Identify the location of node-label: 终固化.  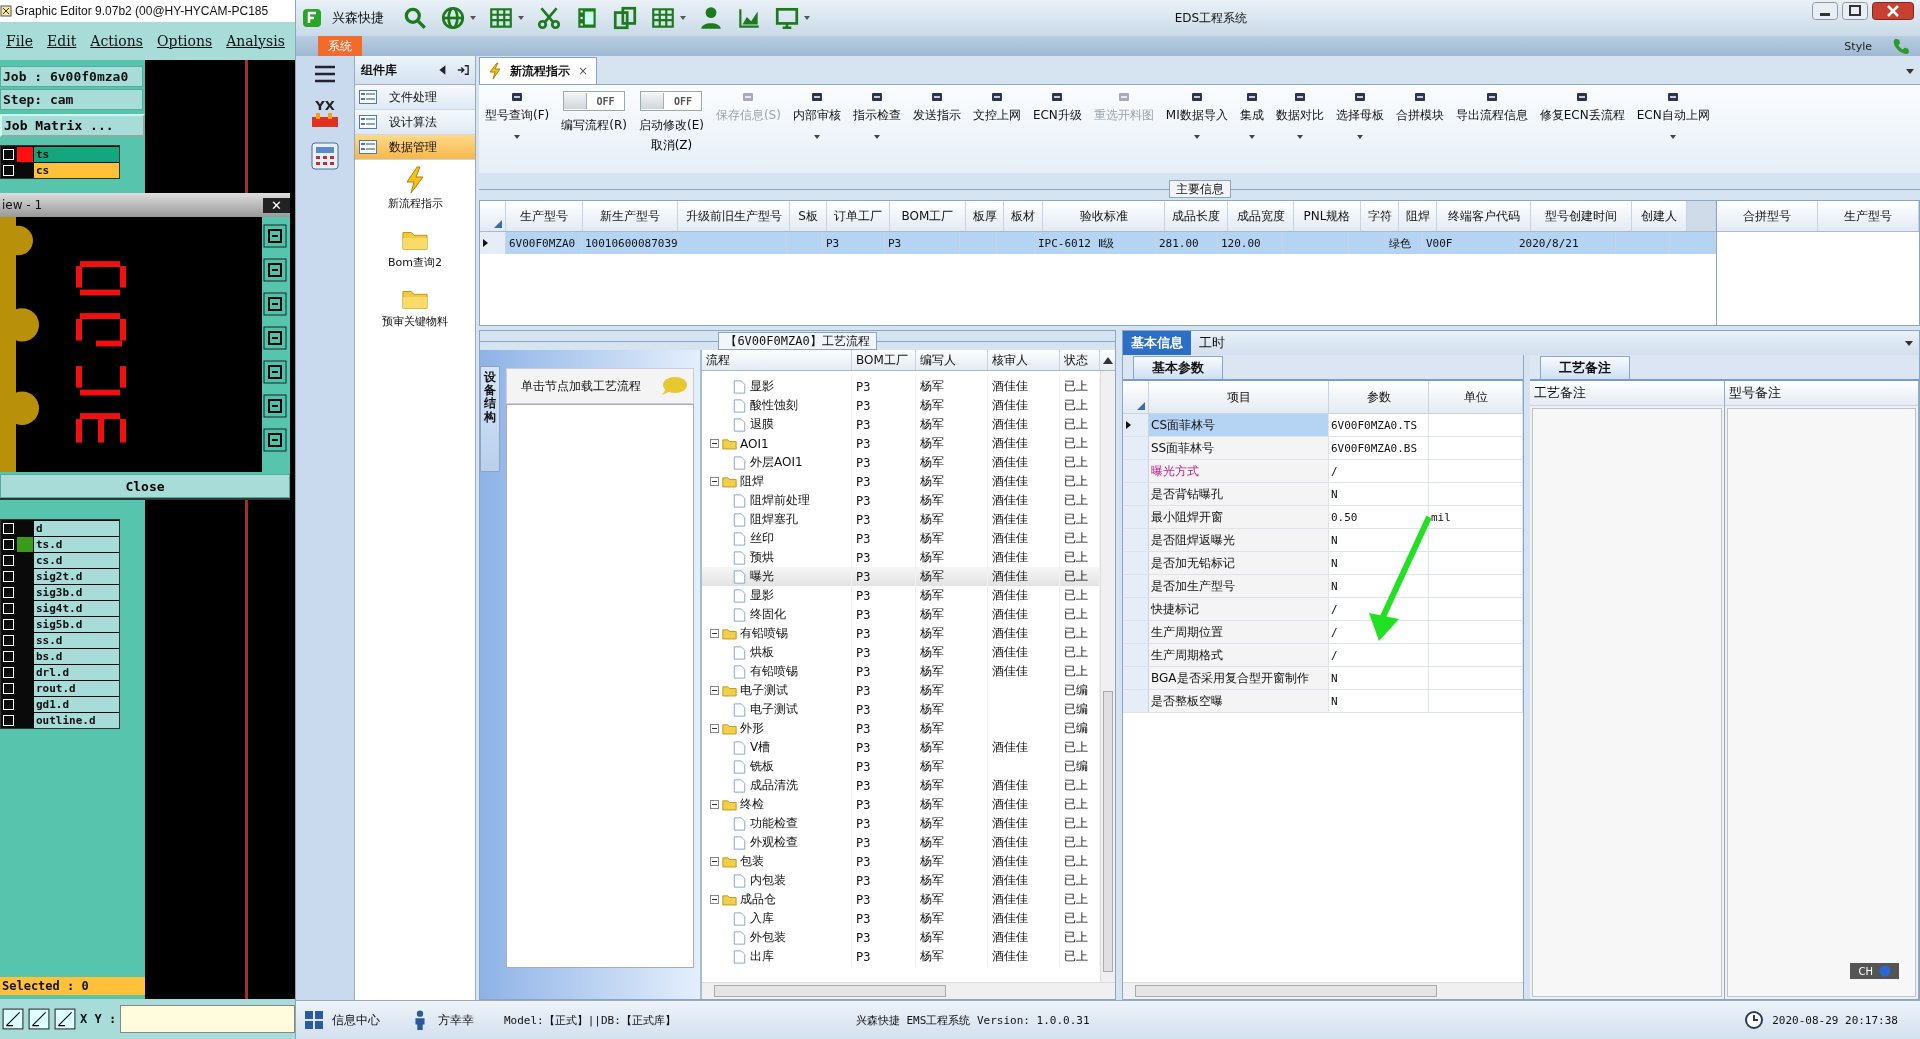
(768, 614).